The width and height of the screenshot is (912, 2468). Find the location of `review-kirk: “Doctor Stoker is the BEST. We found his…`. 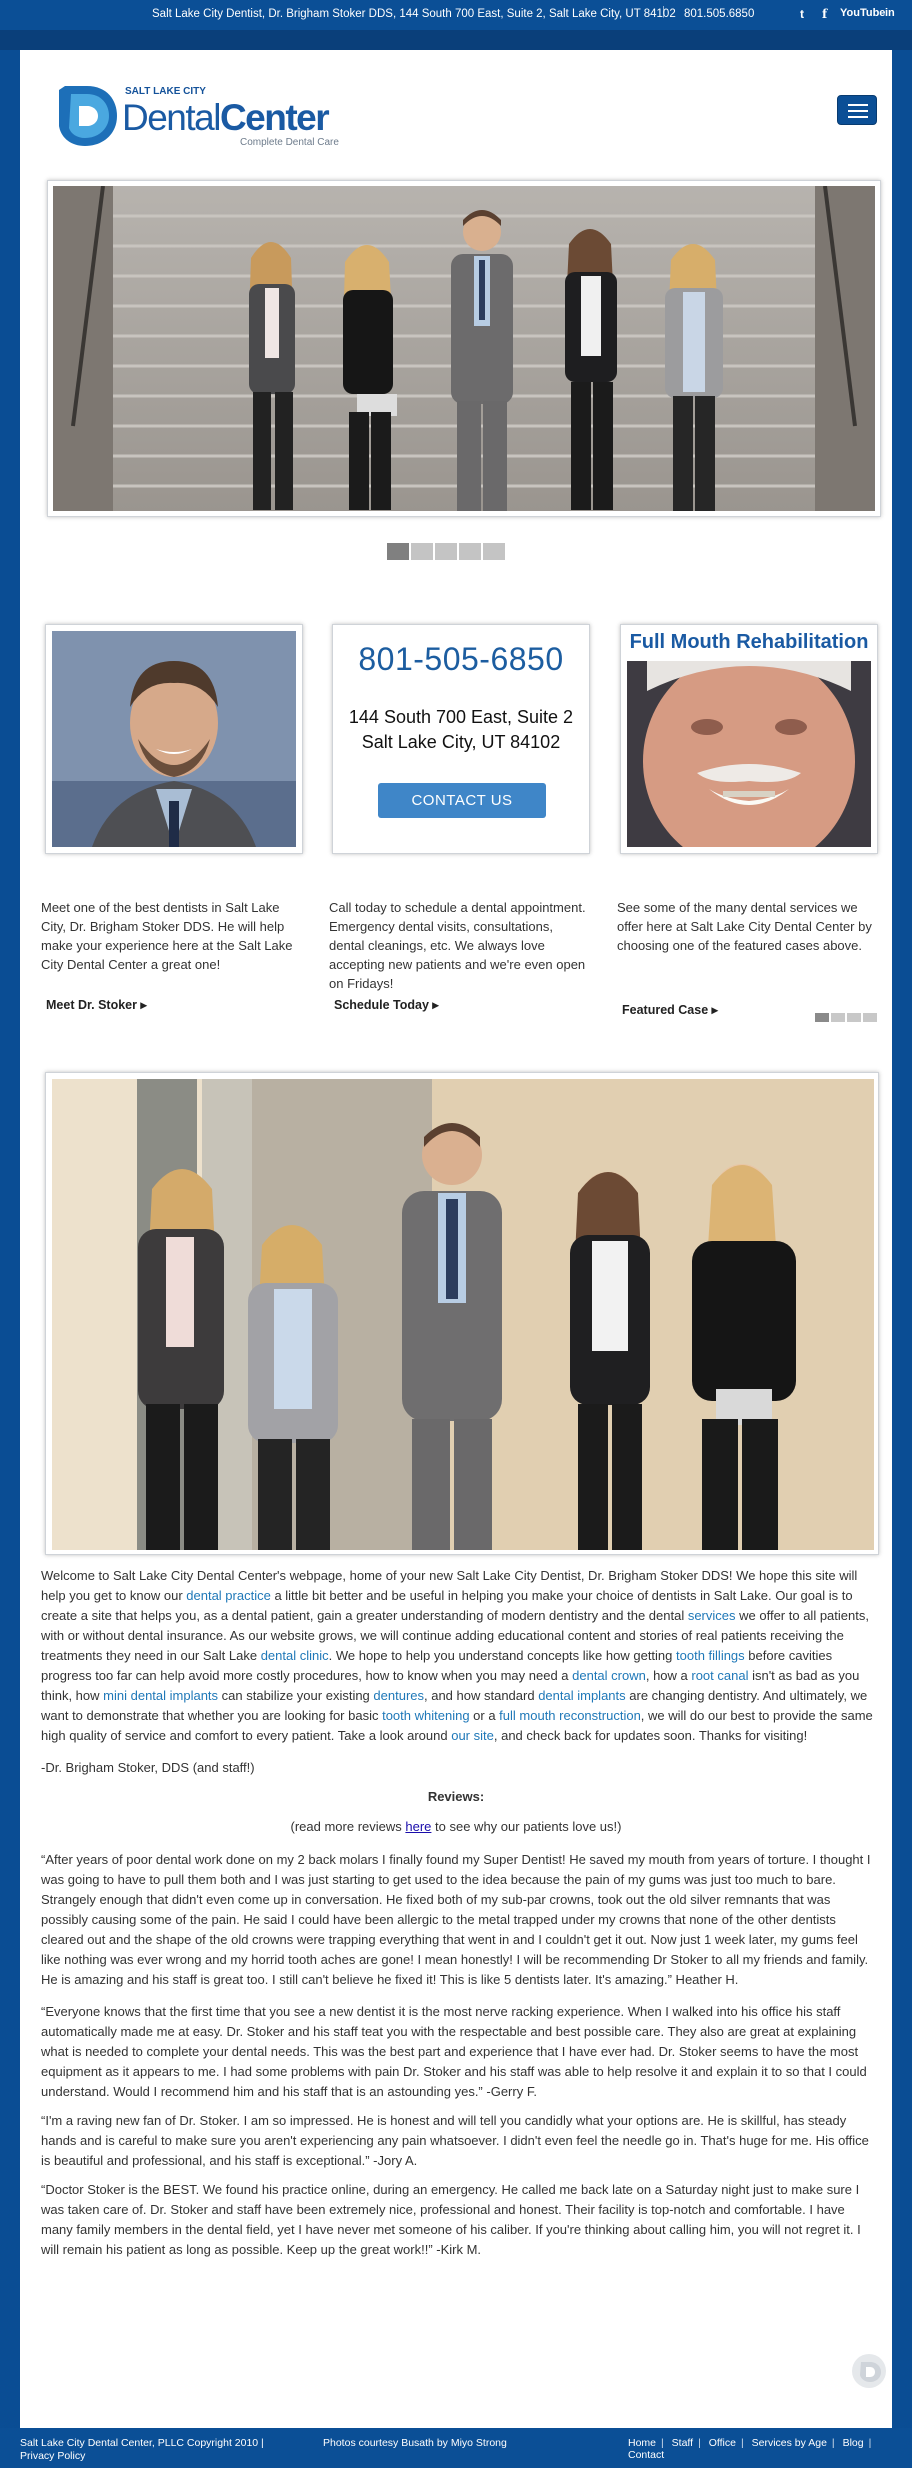

review-kirk: “Doctor Stoker is the BEST. We found his… is located at coordinates (451, 2219).